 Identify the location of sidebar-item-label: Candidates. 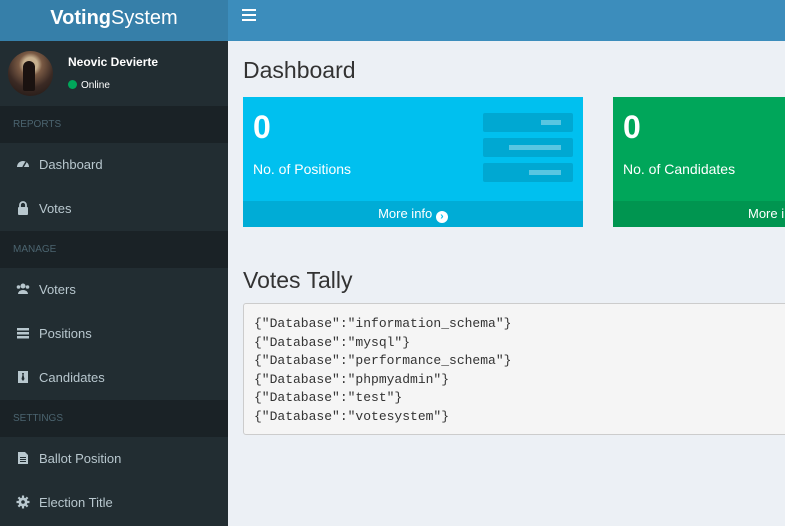
(72, 377).